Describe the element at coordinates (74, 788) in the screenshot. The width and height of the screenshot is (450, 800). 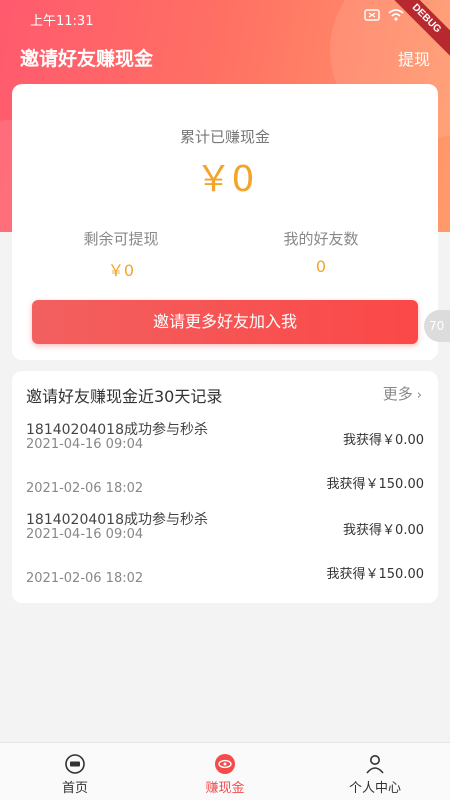
I see `tab-home-label: 首页` at that location.